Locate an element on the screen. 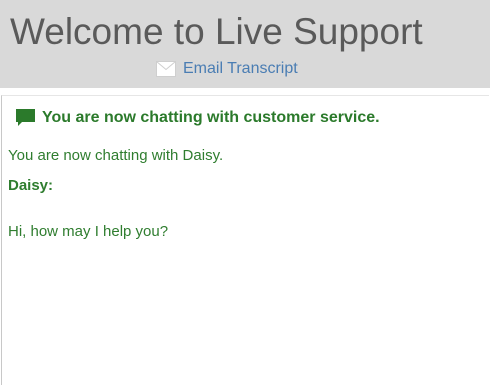  connected-message: You are now chatting with Daisy. is located at coordinates (116, 155).